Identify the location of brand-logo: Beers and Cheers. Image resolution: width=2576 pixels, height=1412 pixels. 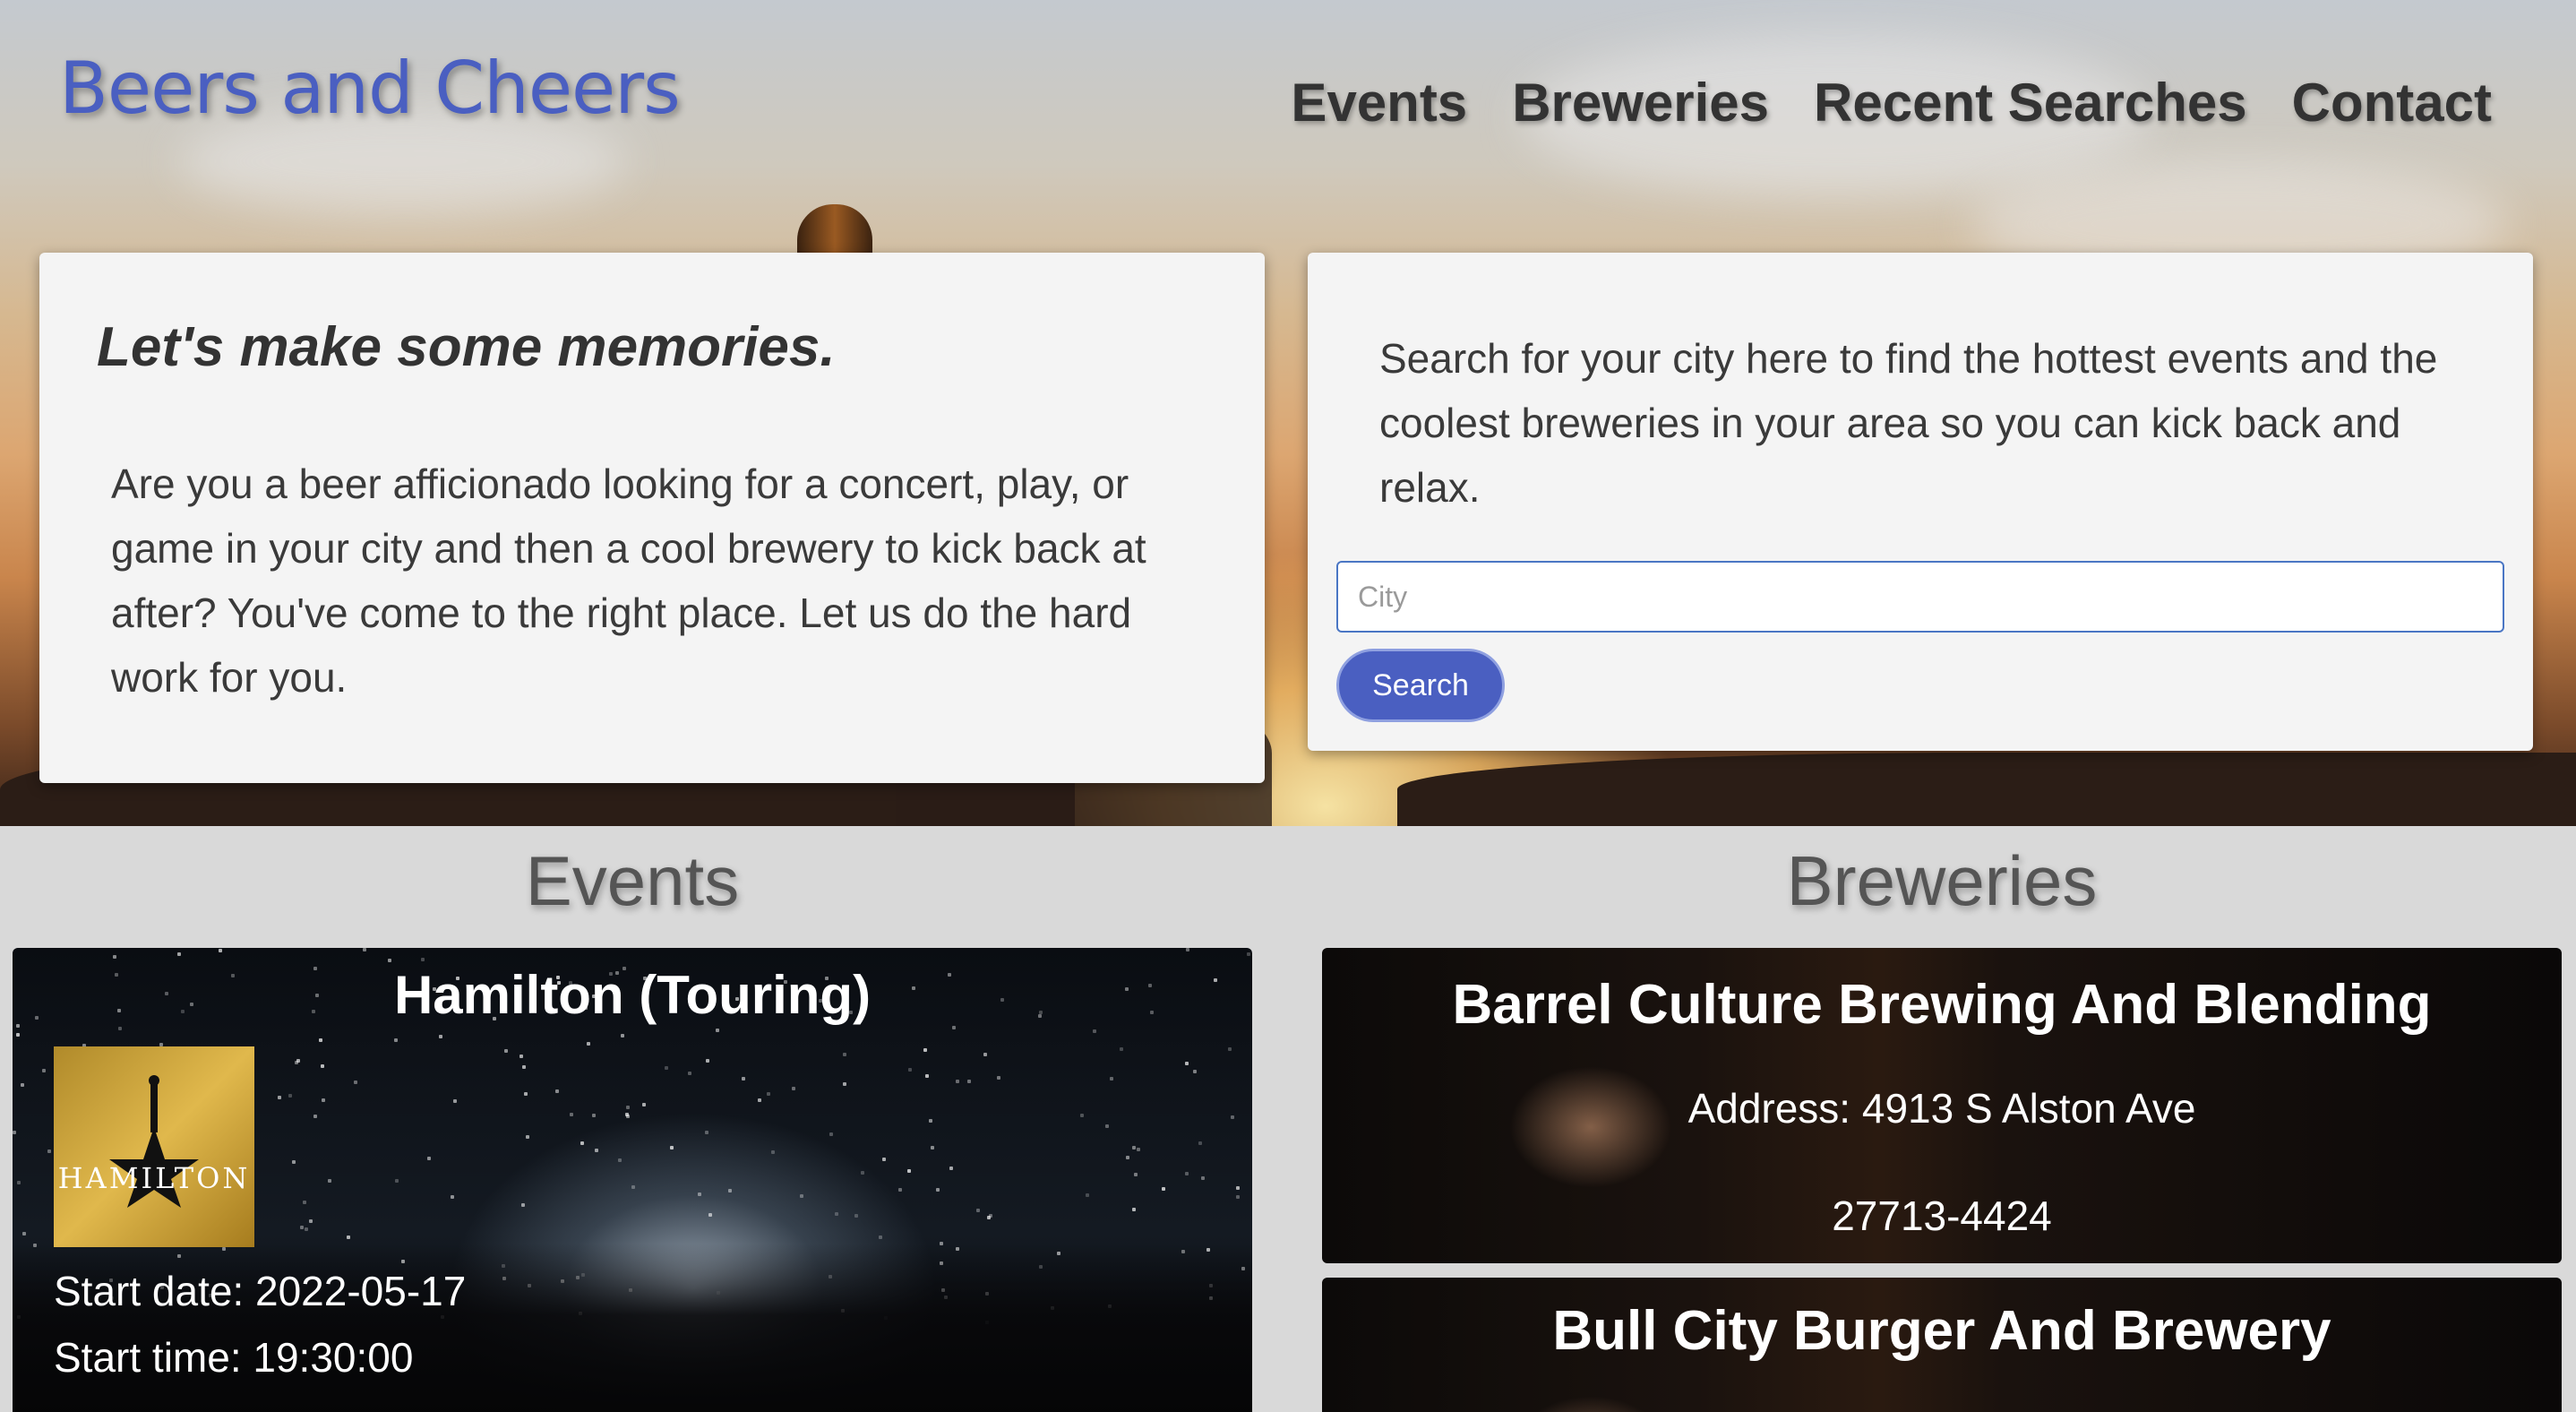
(370, 88).